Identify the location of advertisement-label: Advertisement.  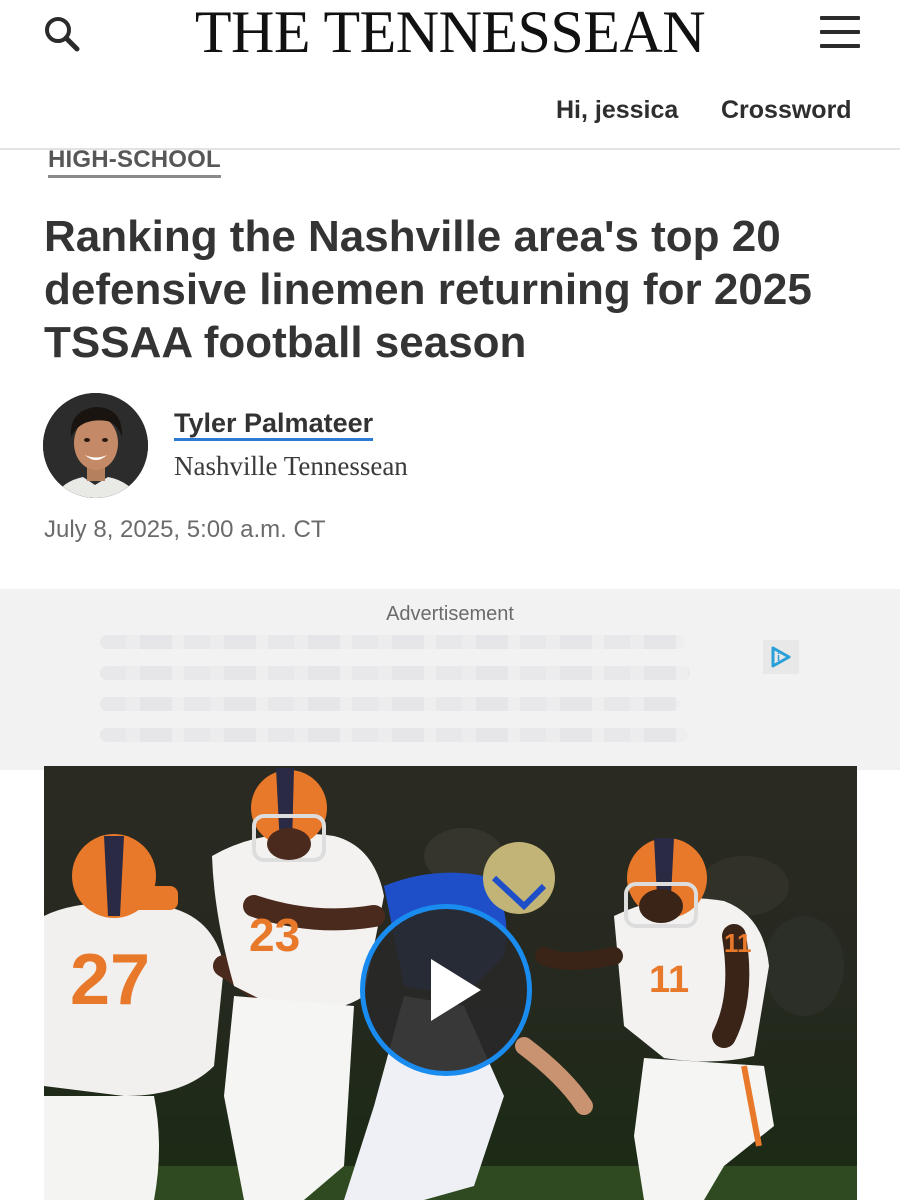
(450, 614).